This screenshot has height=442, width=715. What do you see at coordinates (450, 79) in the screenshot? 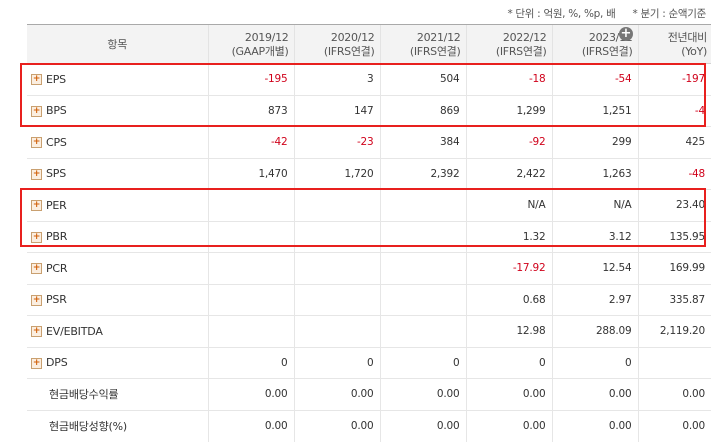
I see `cell-value: 504` at bounding box center [450, 79].